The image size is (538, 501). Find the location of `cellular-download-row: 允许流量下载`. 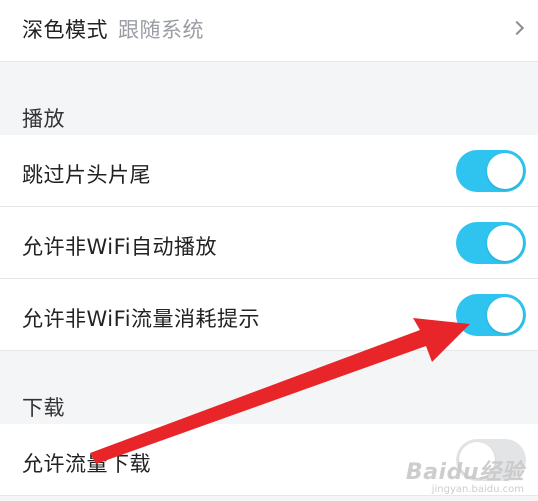

cellular-download-row: 允许流量下载 is located at coordinates (269, 460).